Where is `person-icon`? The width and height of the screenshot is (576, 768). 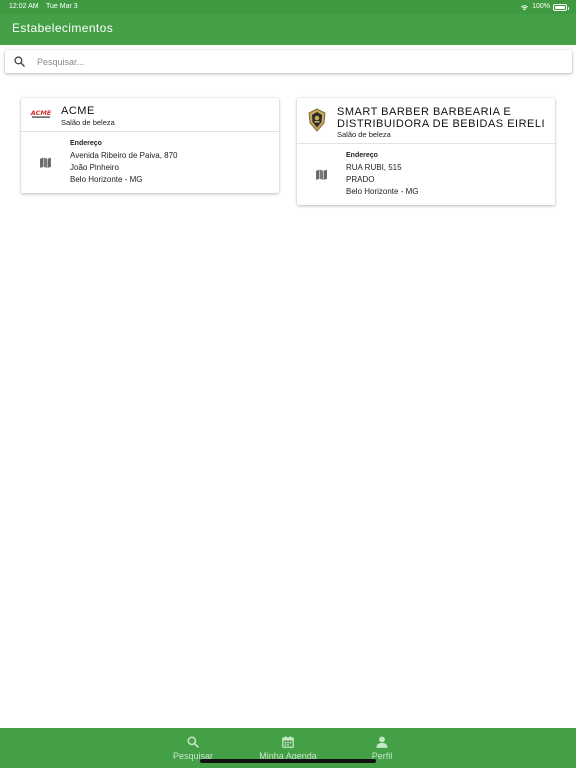 person-icon is located at coordinates (382, 742).